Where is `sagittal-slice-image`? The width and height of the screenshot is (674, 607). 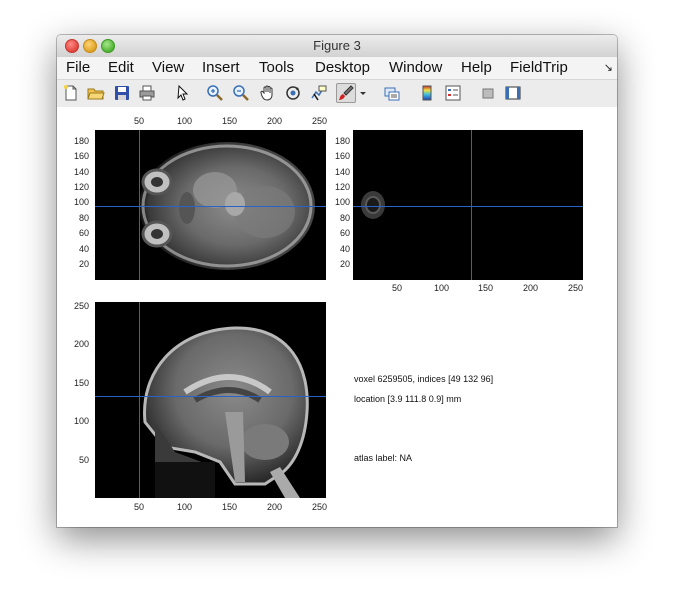
sagittal-slice-image is located at coordinates (210, 400).